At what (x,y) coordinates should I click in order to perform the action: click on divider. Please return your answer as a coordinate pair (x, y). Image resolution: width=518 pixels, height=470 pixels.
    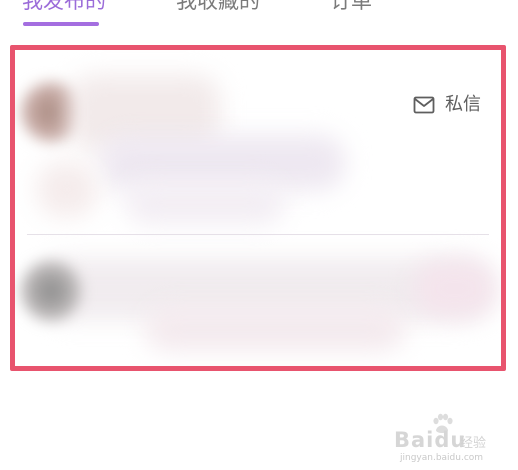
    Looking at the image, I should click on (258, 234).